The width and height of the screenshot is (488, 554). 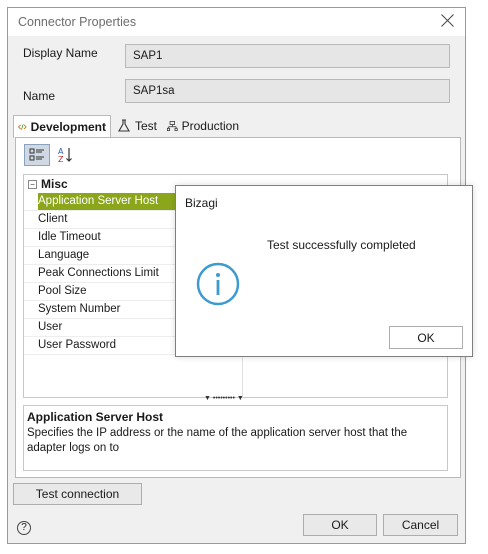 I want to click on display-name-label: Display Name, so click(x=60, y=53).